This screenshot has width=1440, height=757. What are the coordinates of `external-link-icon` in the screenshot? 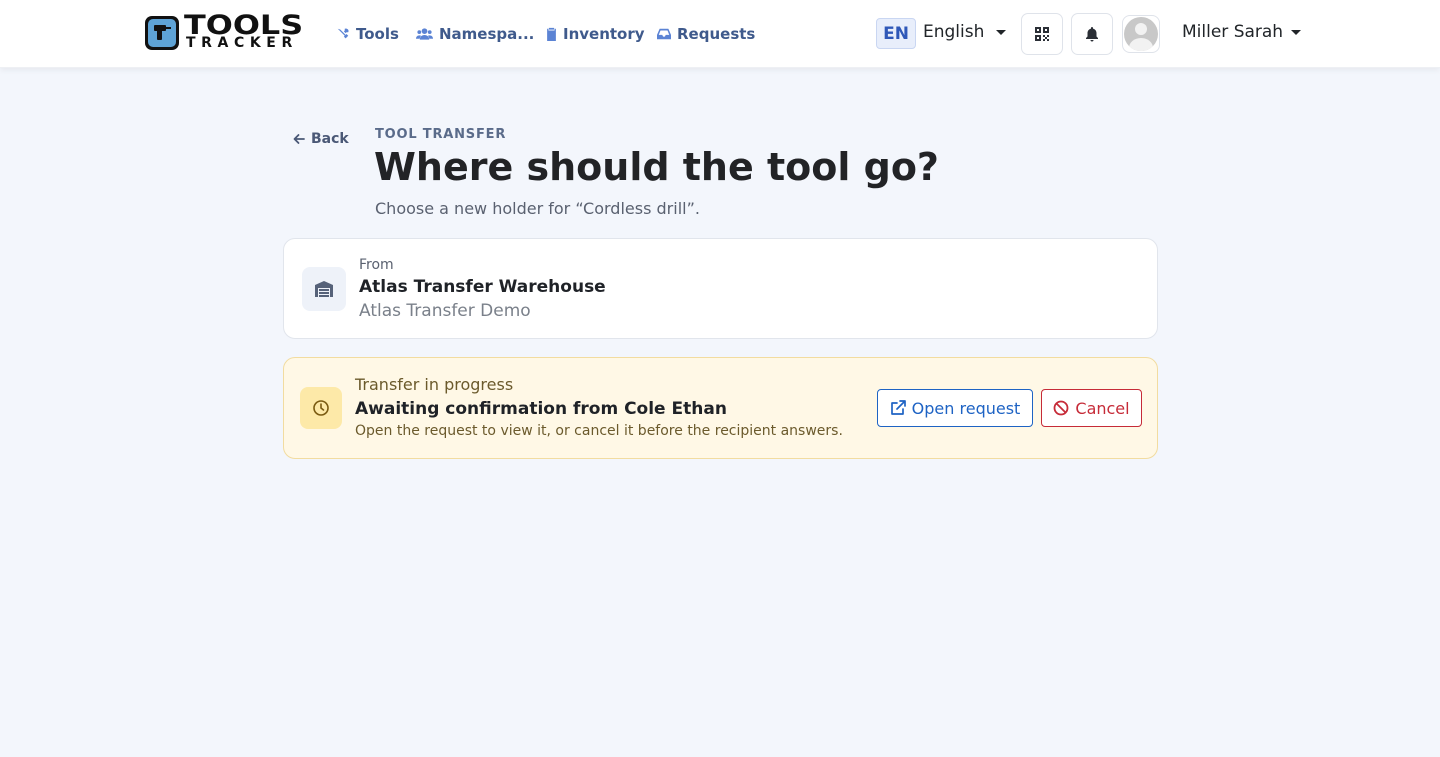 It's located at (898, 407).